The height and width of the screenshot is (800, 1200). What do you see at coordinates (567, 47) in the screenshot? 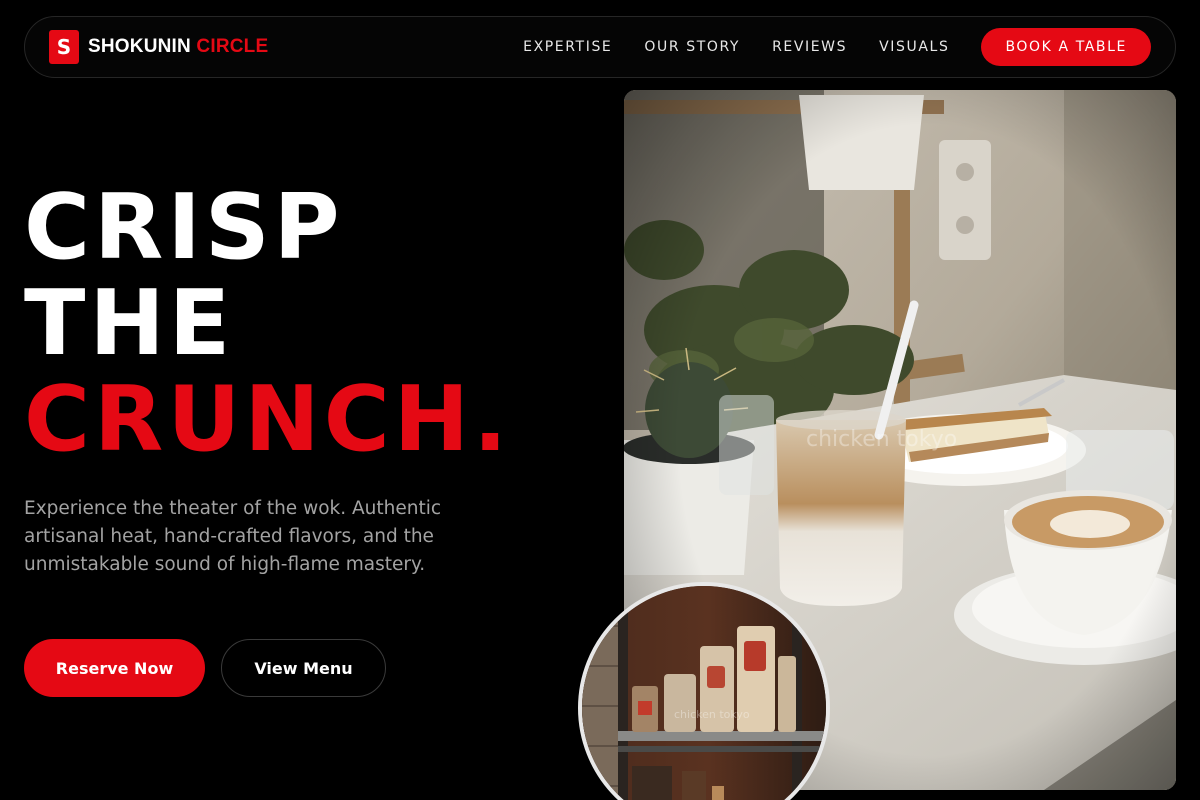
I see `nav-link-expertise: EXPERTISE` at bounding box center [567, 47].